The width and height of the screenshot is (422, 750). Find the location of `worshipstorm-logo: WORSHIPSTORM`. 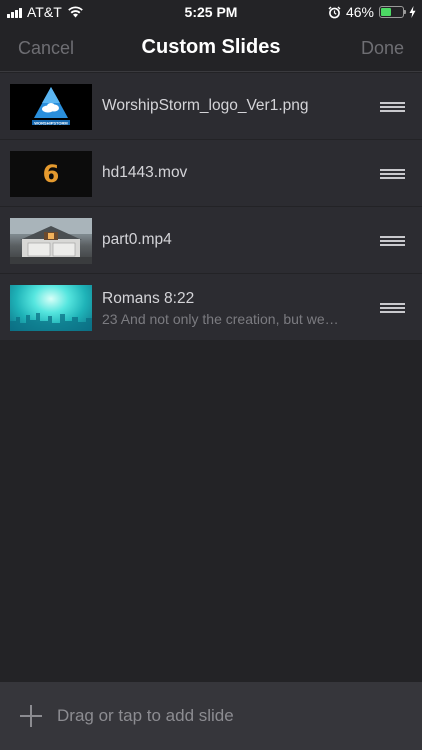

worshipstorm-logo: WORSHIPSTORM is located at coordinates (51, 106).